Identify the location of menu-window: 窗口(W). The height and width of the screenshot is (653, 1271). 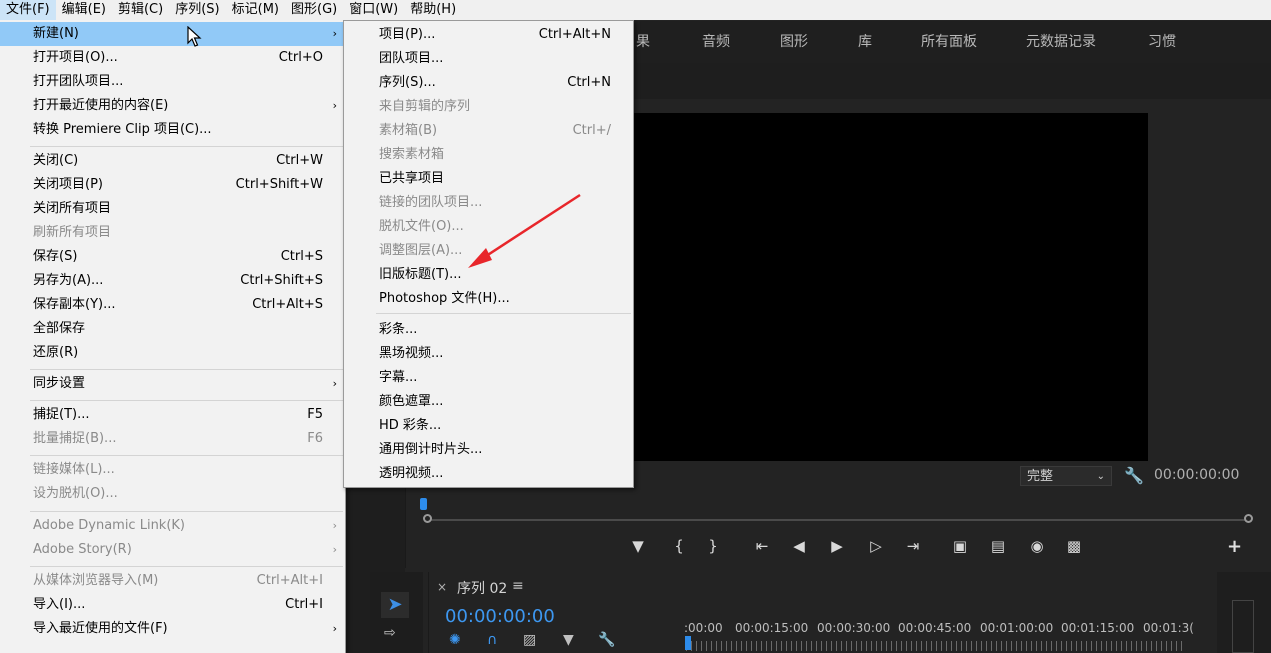
(373, 10).